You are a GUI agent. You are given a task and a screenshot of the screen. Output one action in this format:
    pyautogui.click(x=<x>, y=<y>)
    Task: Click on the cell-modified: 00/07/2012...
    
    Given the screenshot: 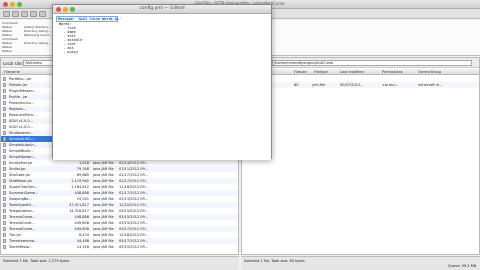 What is the action you would take?
    pyautogui.click(x=352, y=85)
    